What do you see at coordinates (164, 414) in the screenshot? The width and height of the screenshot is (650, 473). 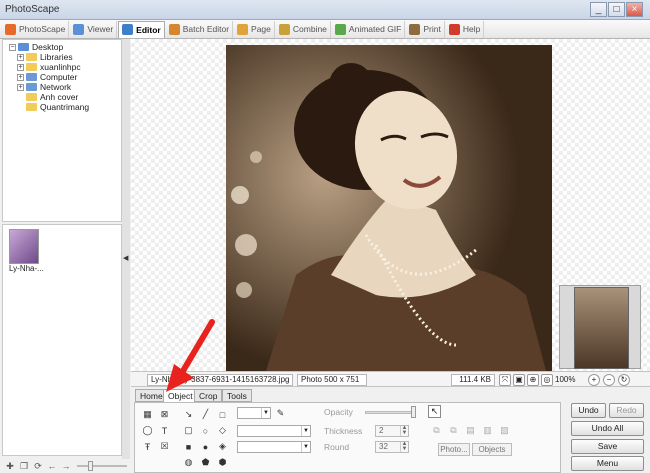 I see `stamp-icon: ⊠` at bounding box center [164, 414].